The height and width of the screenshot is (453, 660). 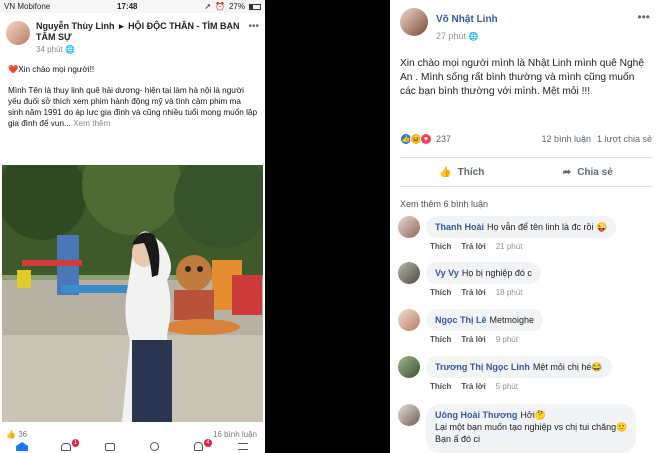 I want to click on comment-bubble: Thanh Hoài Họ vẫn để tên linh là đc rồi 😜, so click(x=521, y=227).